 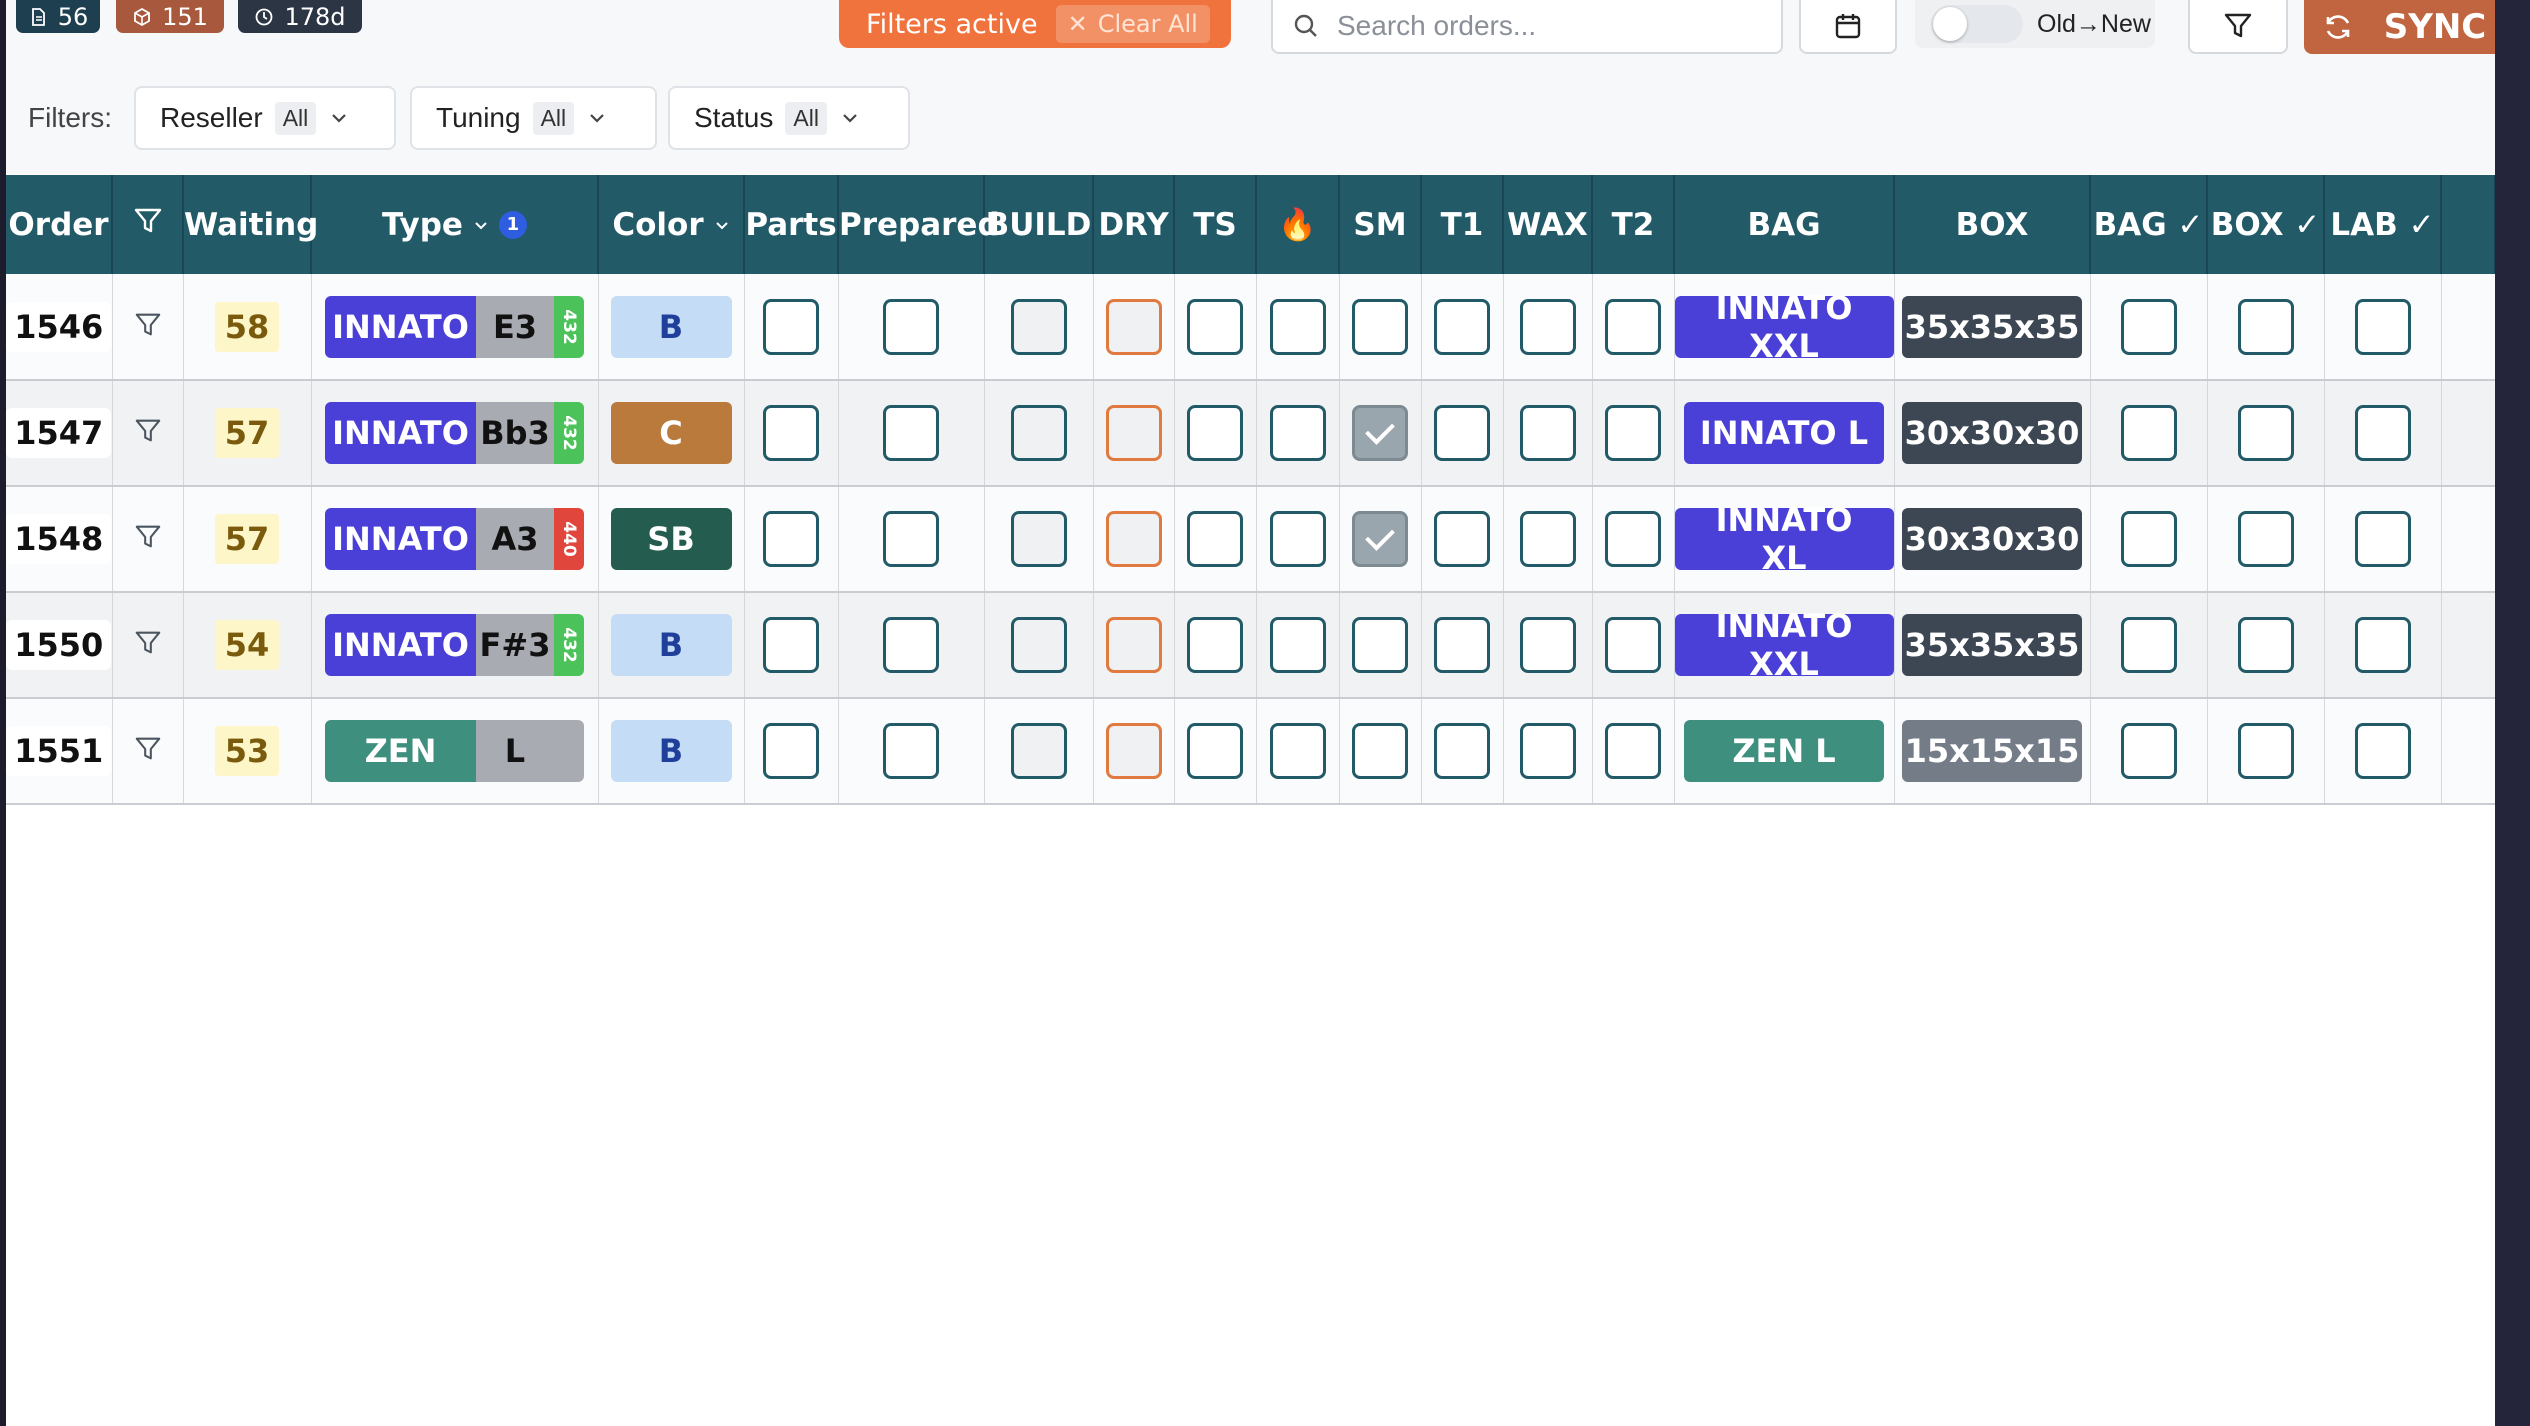 I want to click on clear-all-button: ✕ Clear All, so click(x=1132, y=24).